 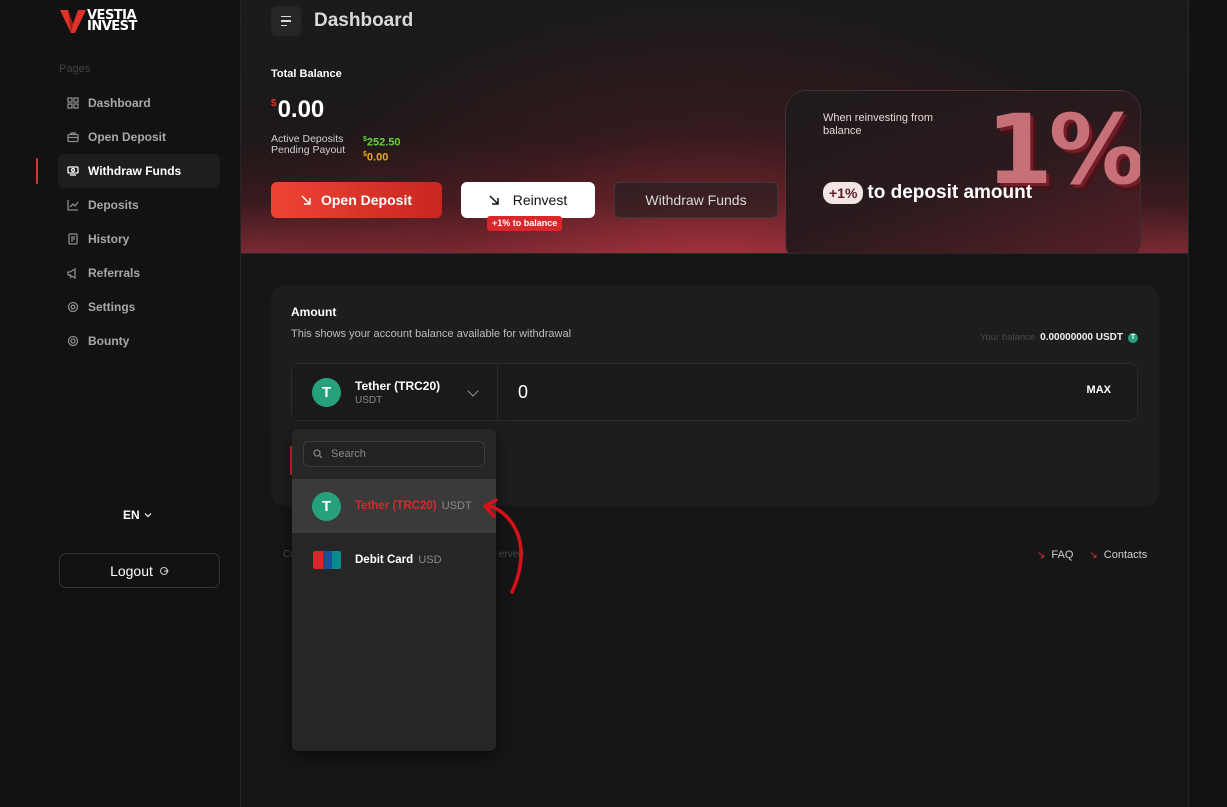 I want to click on promo-pill: +1%, so click(x=843, y=193).